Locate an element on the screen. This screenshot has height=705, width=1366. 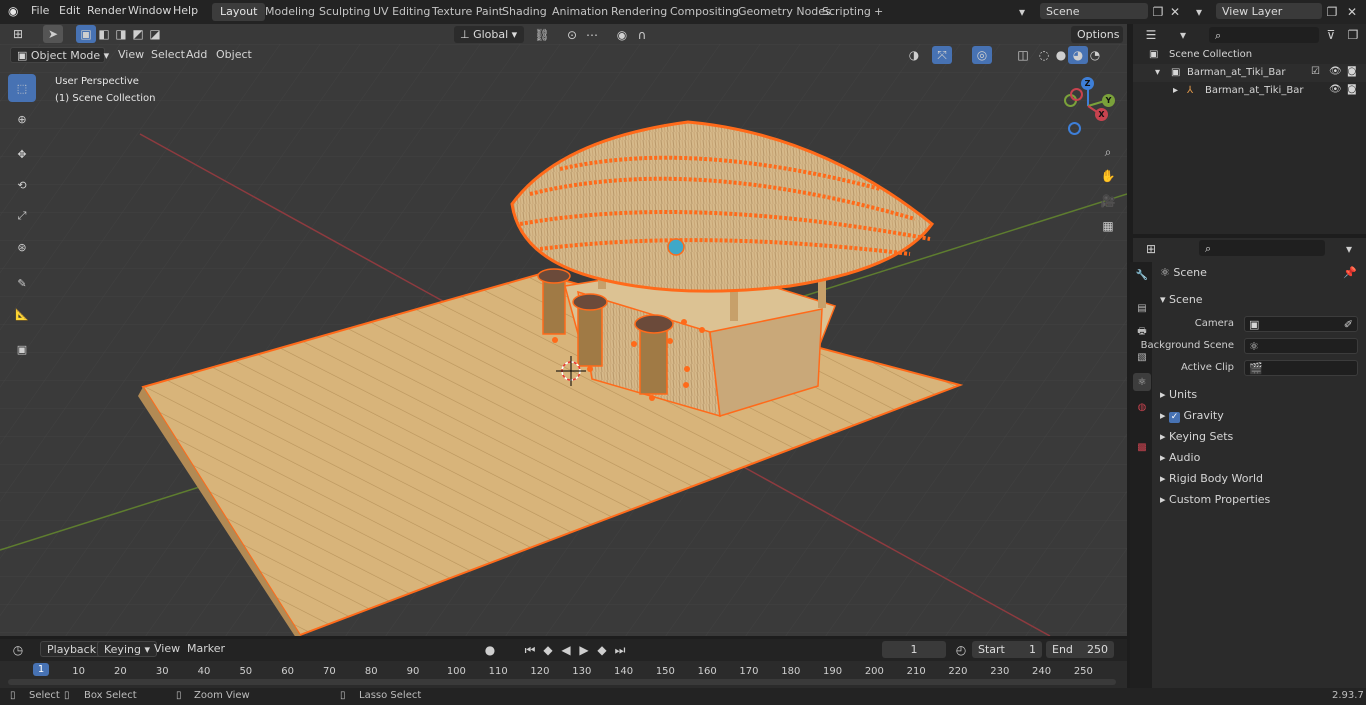
gizmo-x: X is located at coordinates (1101, 114).